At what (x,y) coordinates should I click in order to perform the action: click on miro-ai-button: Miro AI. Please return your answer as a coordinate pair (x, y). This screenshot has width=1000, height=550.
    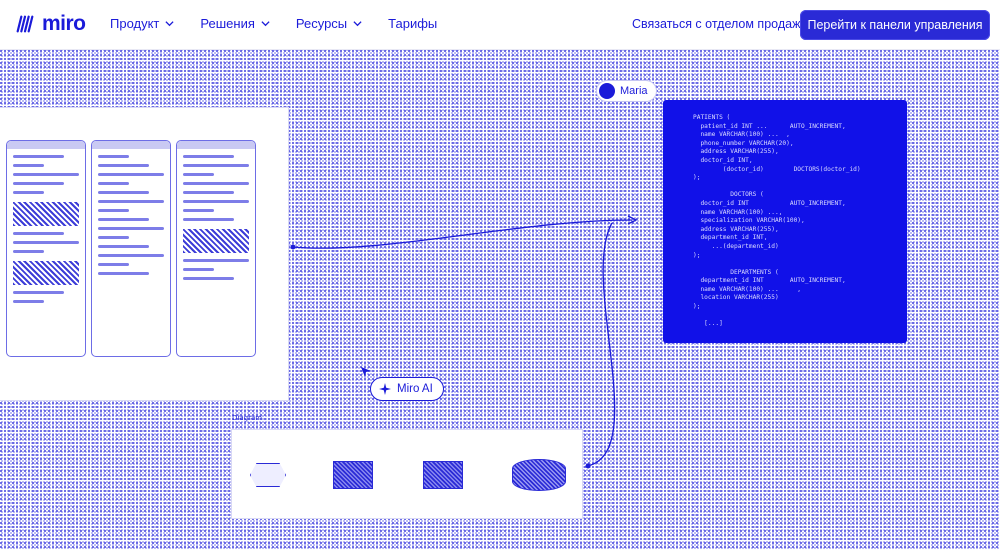
    Looking at the image, I should click on (407, 389).